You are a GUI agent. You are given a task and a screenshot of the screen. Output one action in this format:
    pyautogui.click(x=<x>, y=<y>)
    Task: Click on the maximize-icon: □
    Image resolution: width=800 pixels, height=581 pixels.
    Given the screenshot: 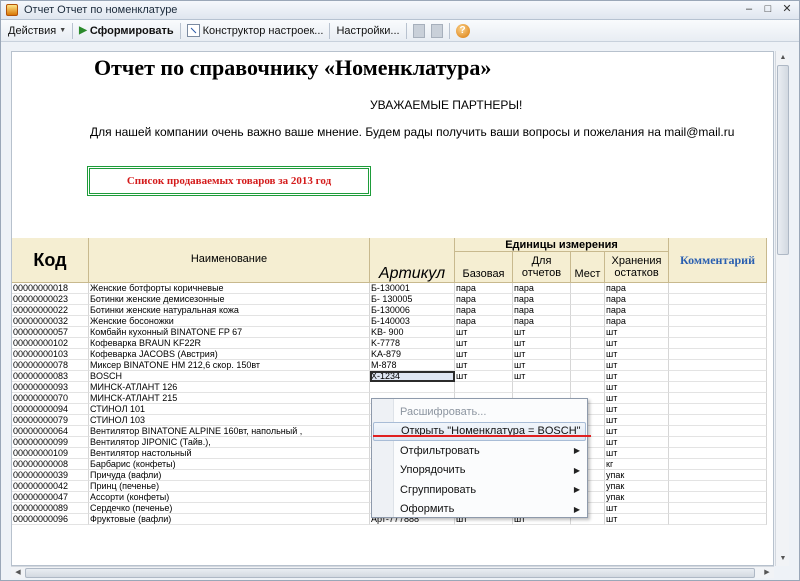 What is the action you would take?
    pyautogui.click(x=768, y=10)
    